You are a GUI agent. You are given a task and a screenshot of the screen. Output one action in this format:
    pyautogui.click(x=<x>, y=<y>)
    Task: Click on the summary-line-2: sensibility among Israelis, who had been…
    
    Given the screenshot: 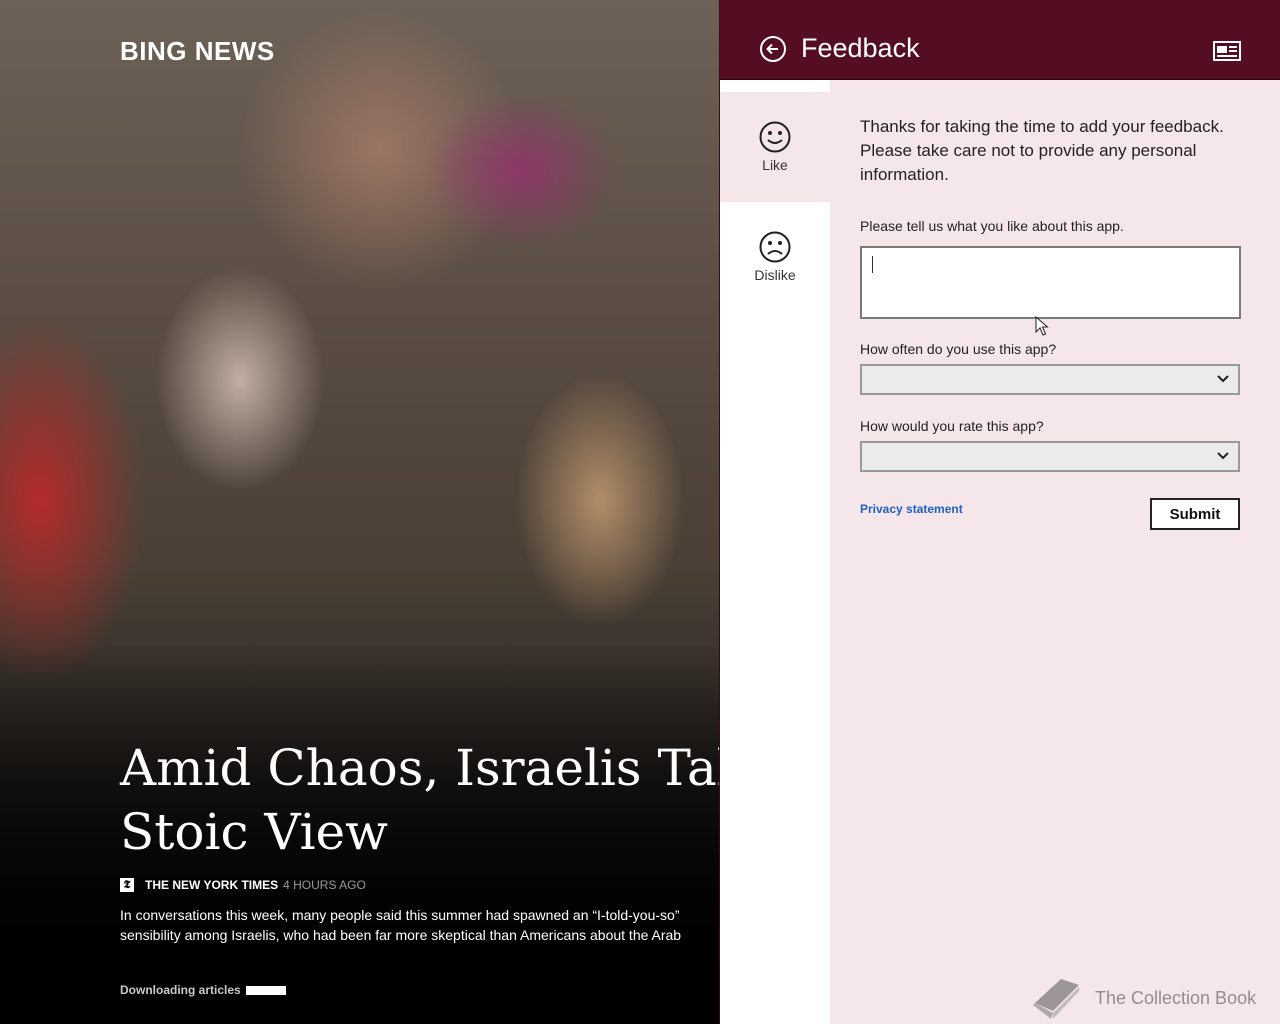 What is the action you would take?
    pyautogui.click(x=401, y=935)
    